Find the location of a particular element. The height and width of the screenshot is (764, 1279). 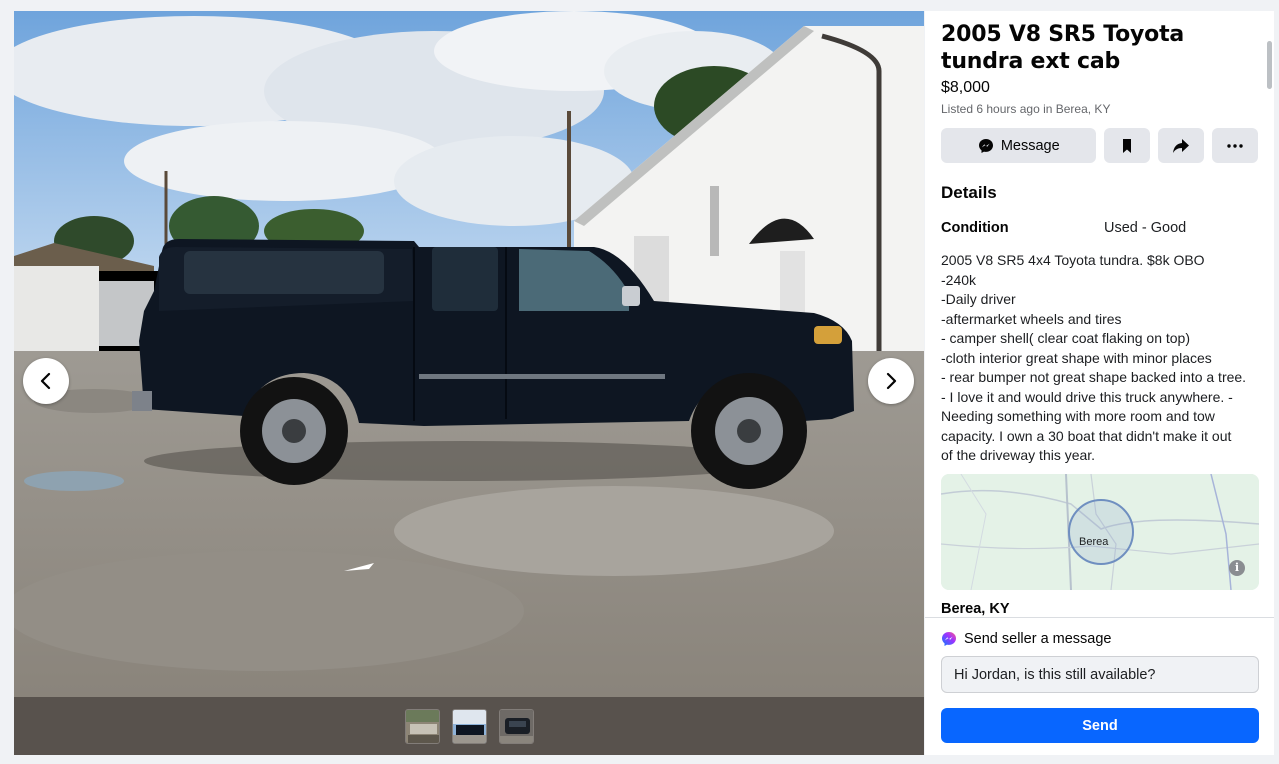

more-options-button is located at coordinates (1235, 145).